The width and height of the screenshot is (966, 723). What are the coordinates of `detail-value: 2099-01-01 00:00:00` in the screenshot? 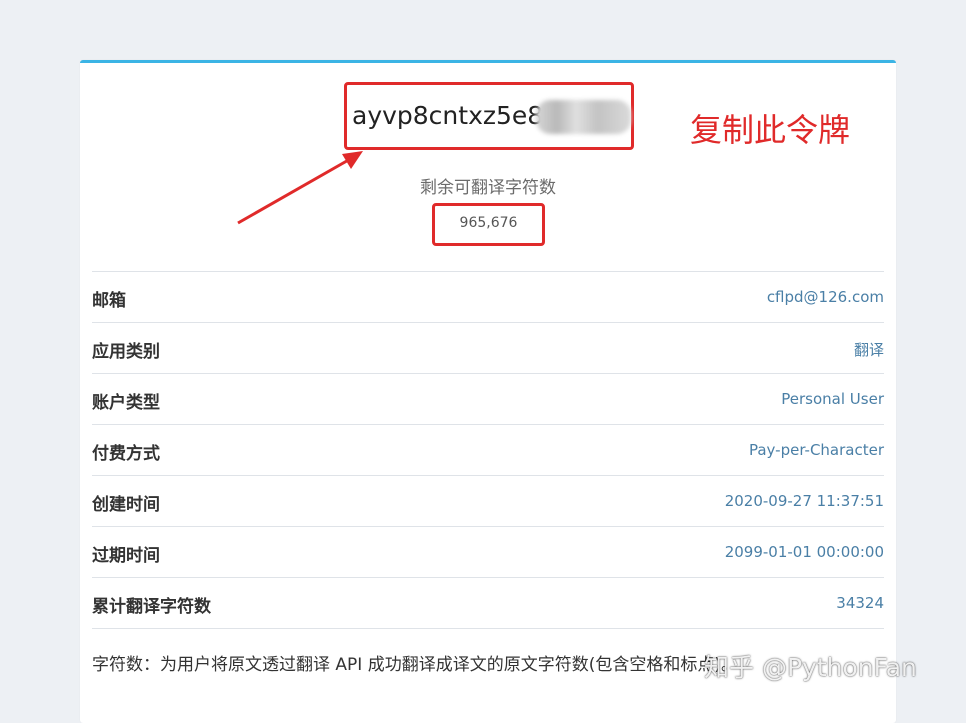 It's located at (804, 552).